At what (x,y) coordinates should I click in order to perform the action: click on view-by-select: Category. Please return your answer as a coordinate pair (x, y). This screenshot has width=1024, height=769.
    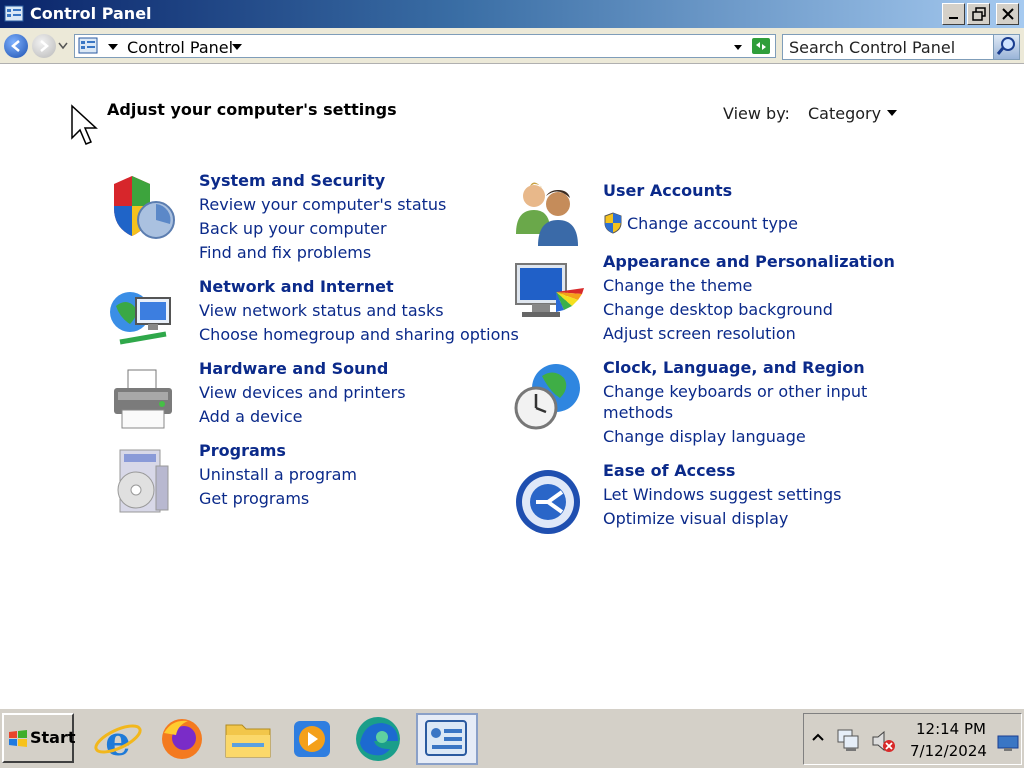
    Looking at the image, I should click on (844, 113).